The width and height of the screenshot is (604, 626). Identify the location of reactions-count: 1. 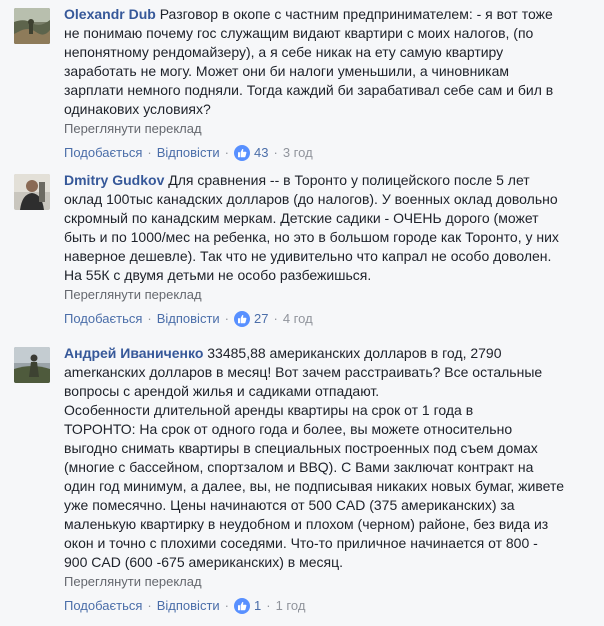
(247, 606).